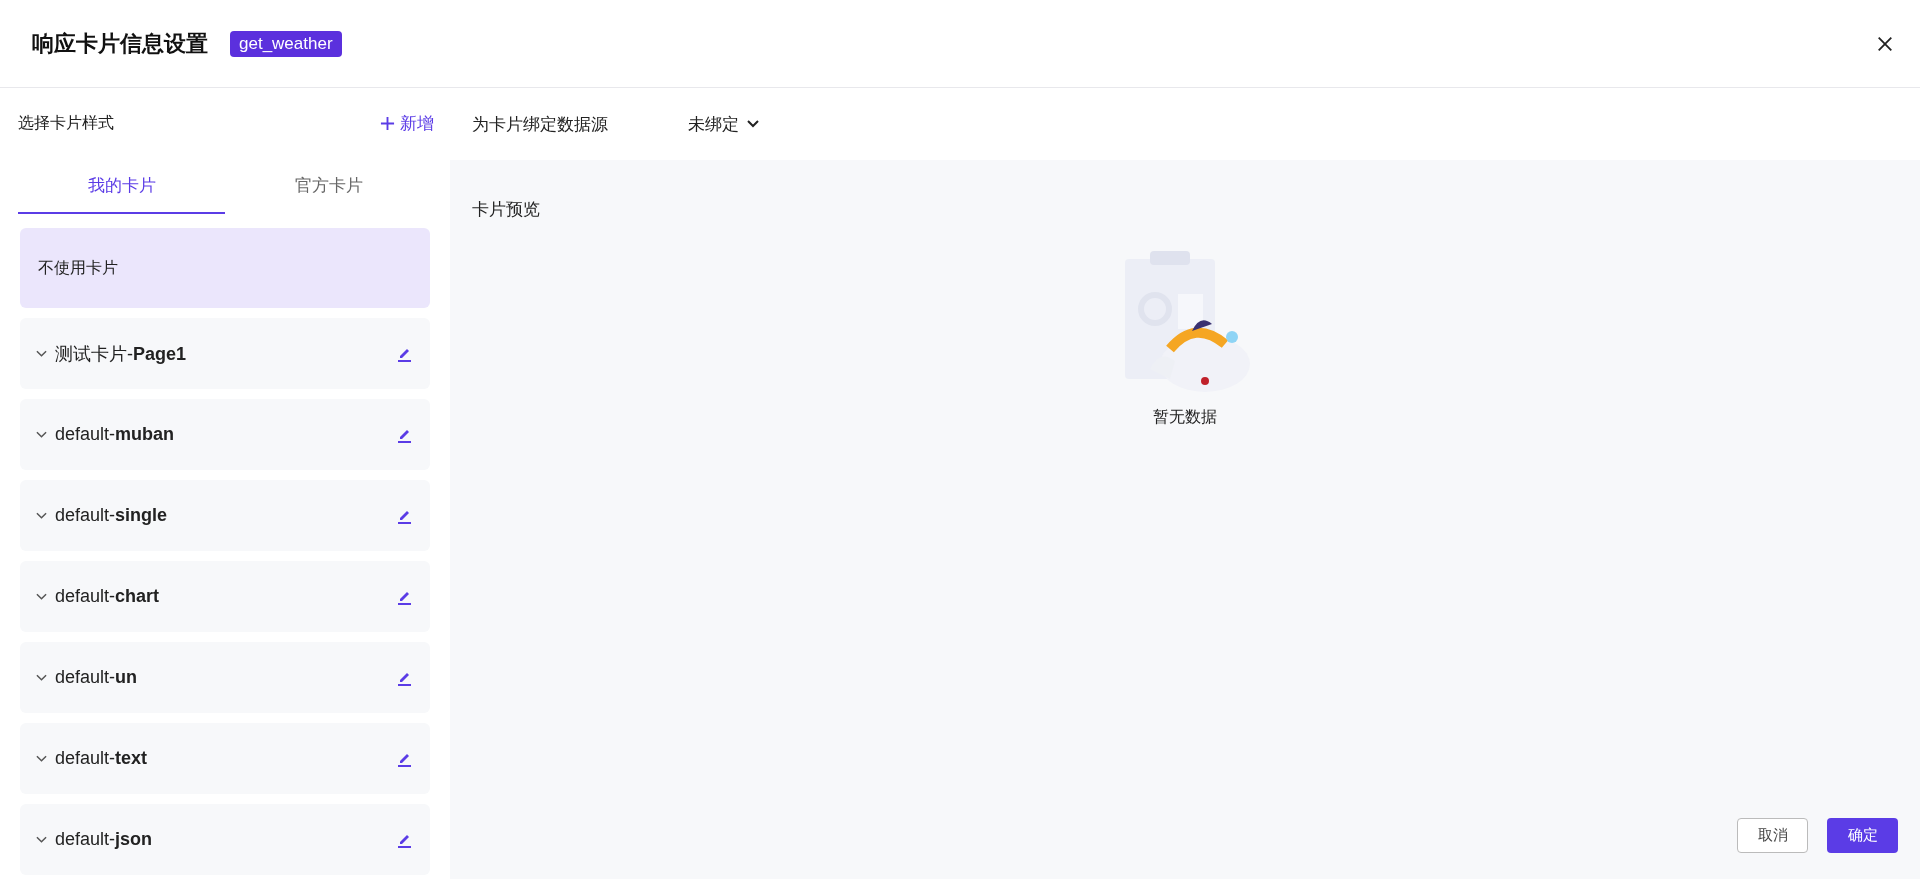 Image resolution: width=1920 pixels, height=879 pixels. I want to click on card-item: 测试卡片-Page1, so click(225, 353).